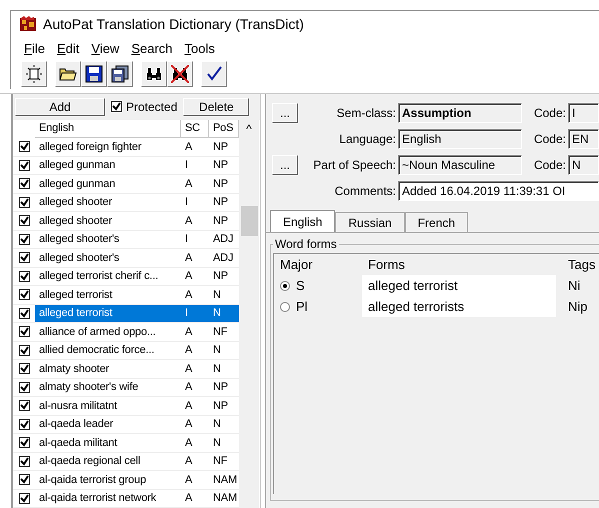 The height and width of the screenshot is (508, 599). What do you see at coordinates (249, 221) in the screenshot?
I see `scroll-thumb` at bounding box center [249, 221].